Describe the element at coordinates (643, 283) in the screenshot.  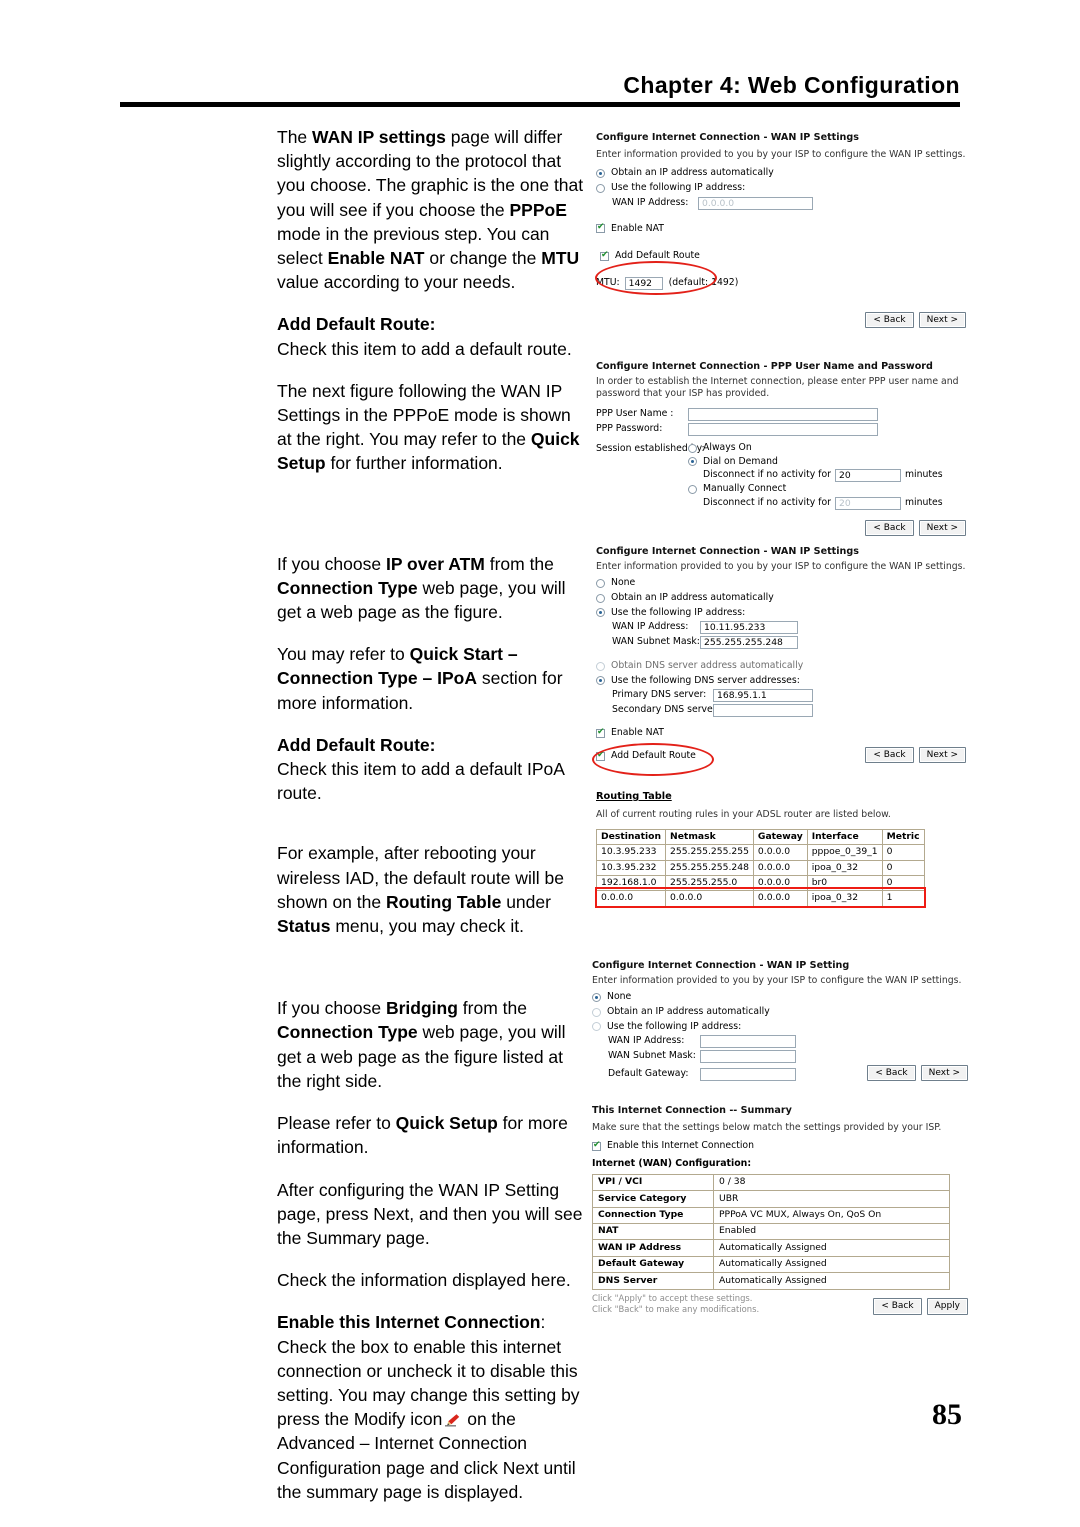
I see `input-mtu: 1492` at that location.